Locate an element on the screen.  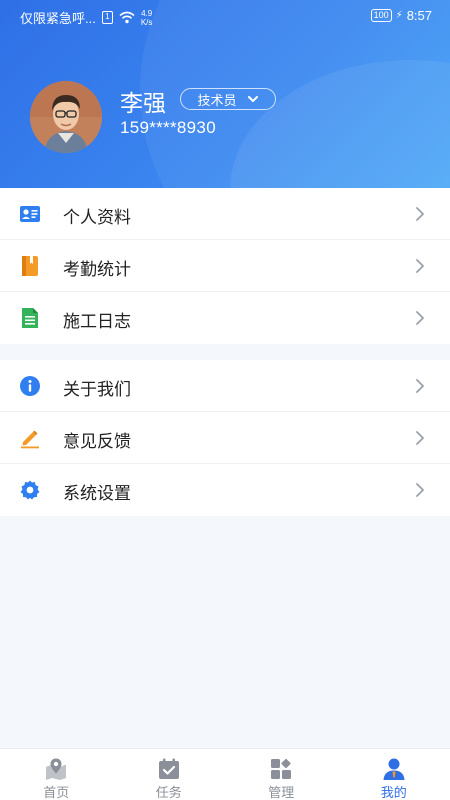
menu-item-profile: 个人资料 is located at coordinates (225, 214).